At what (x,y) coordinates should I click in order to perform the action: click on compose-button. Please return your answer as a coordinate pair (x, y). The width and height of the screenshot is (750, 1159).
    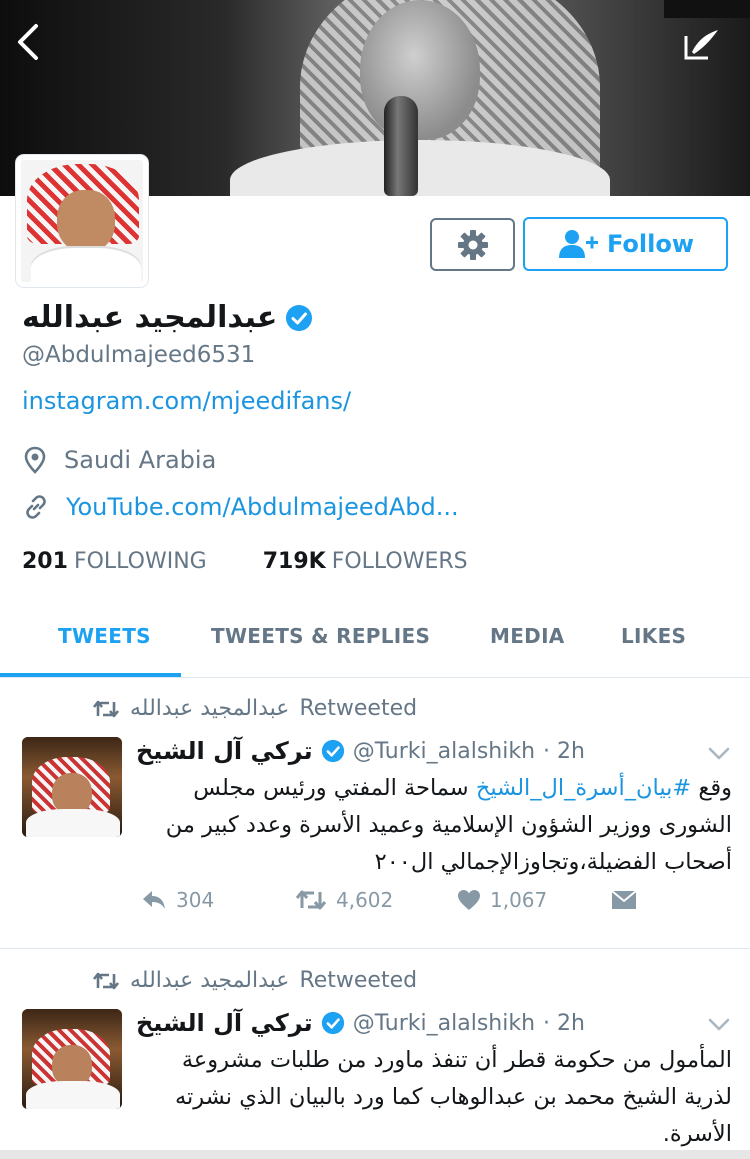
    Looking at the image, I should click on (702, 44).